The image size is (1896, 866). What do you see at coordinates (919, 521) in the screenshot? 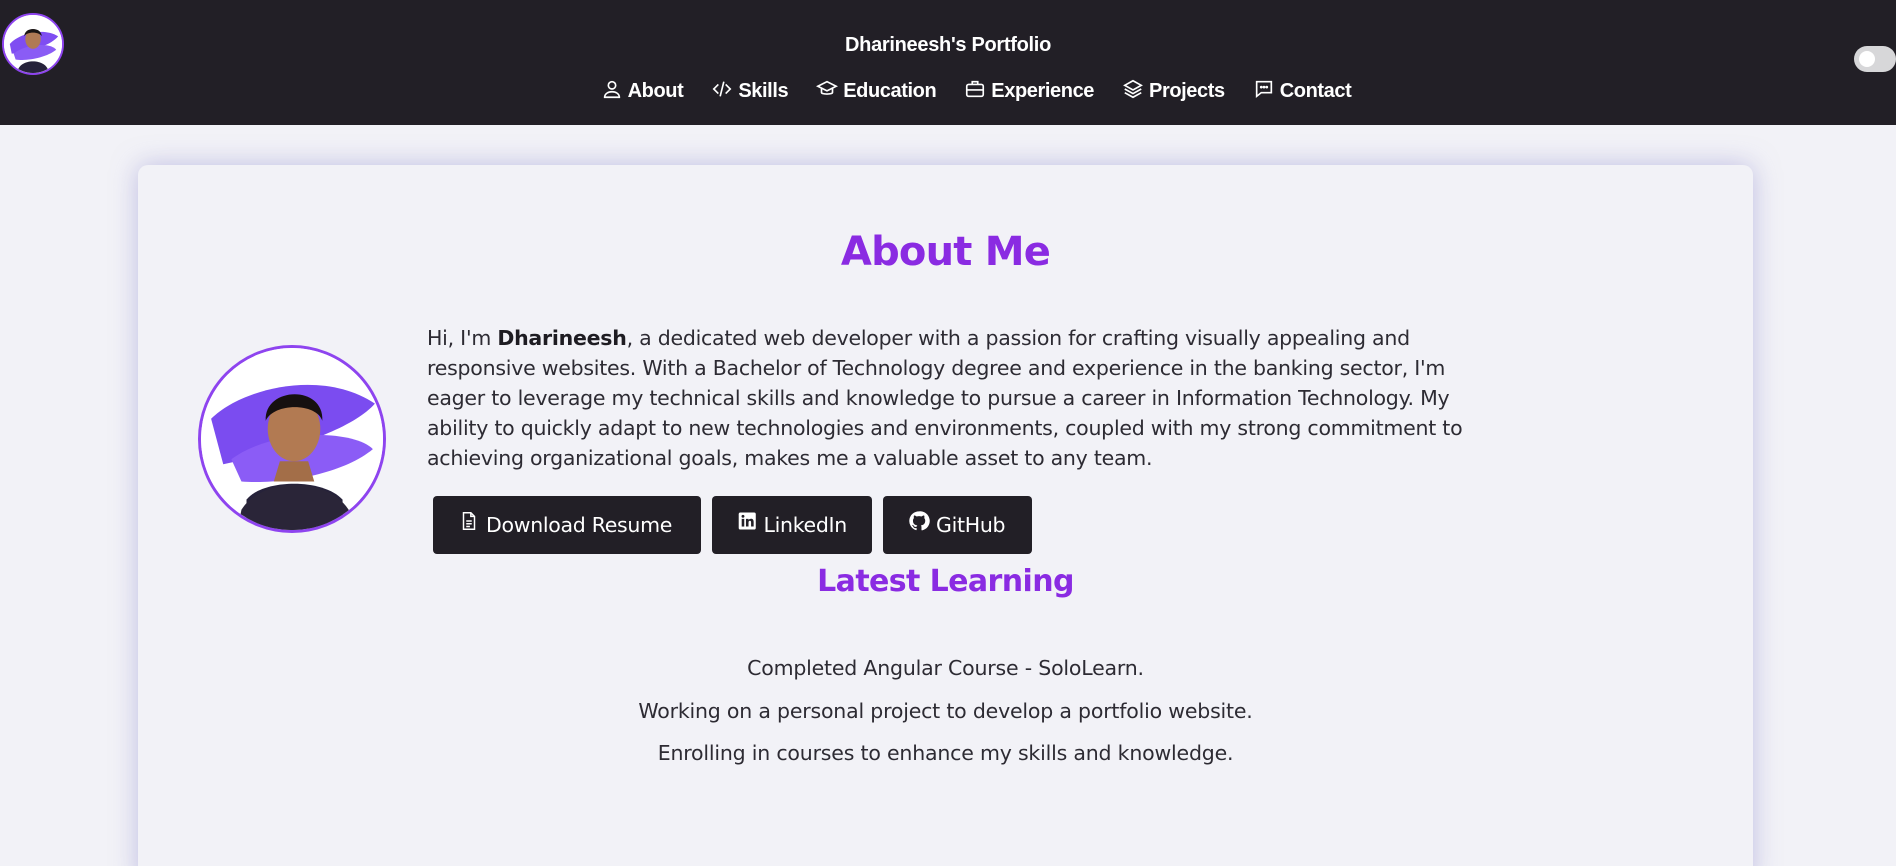
I see `github-icon` at bounding box center [919, 521].